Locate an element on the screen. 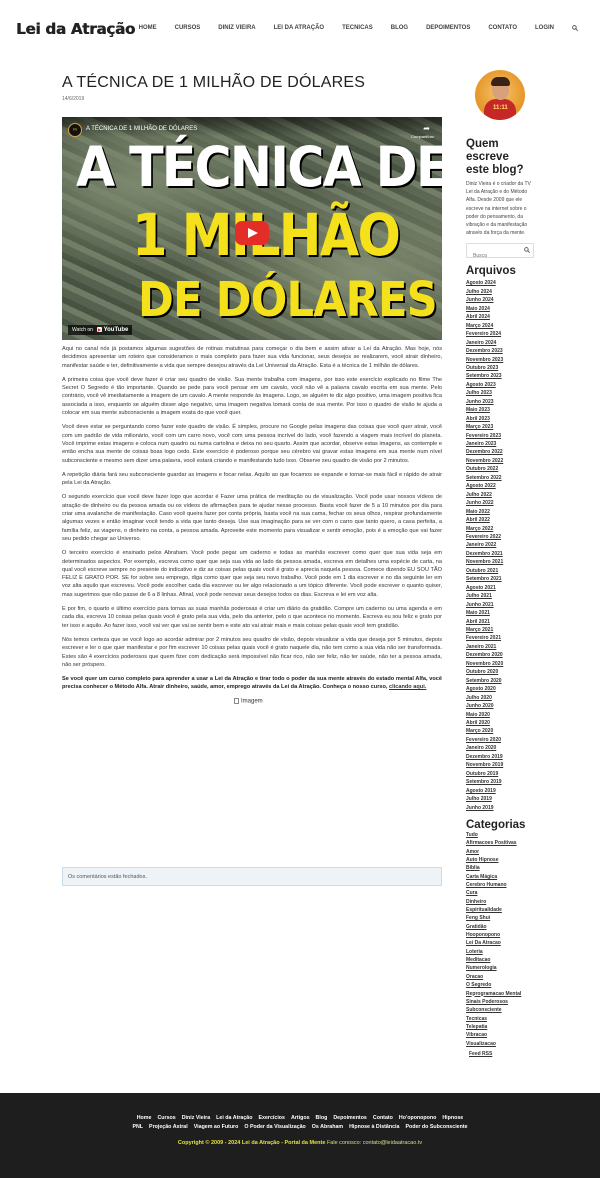 The image size is (600, 1178). archive-link: Dezembro 2021 is located at coordinates (500, 554).